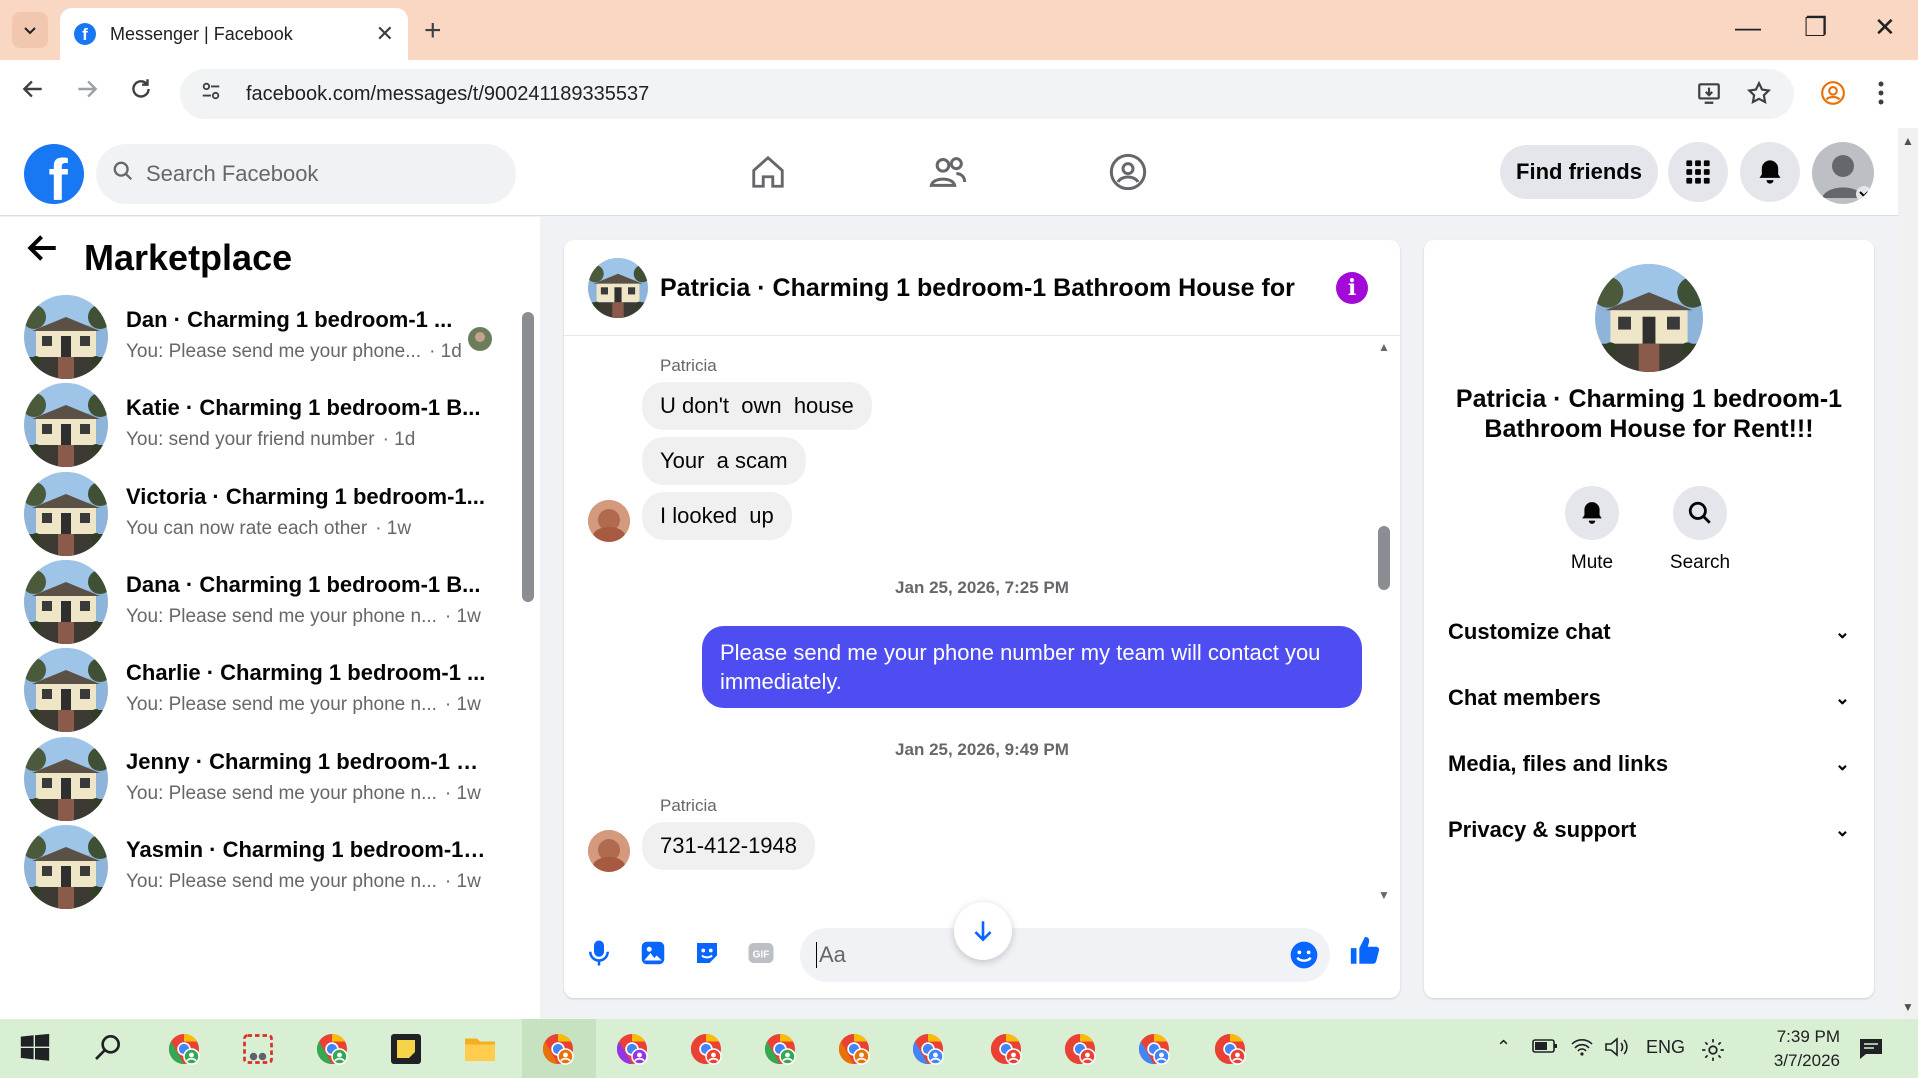  What do you see at coordinates (1065, 955) in the screenshot?
I see `message-input: Aa` at bounding box center [1065, 955].